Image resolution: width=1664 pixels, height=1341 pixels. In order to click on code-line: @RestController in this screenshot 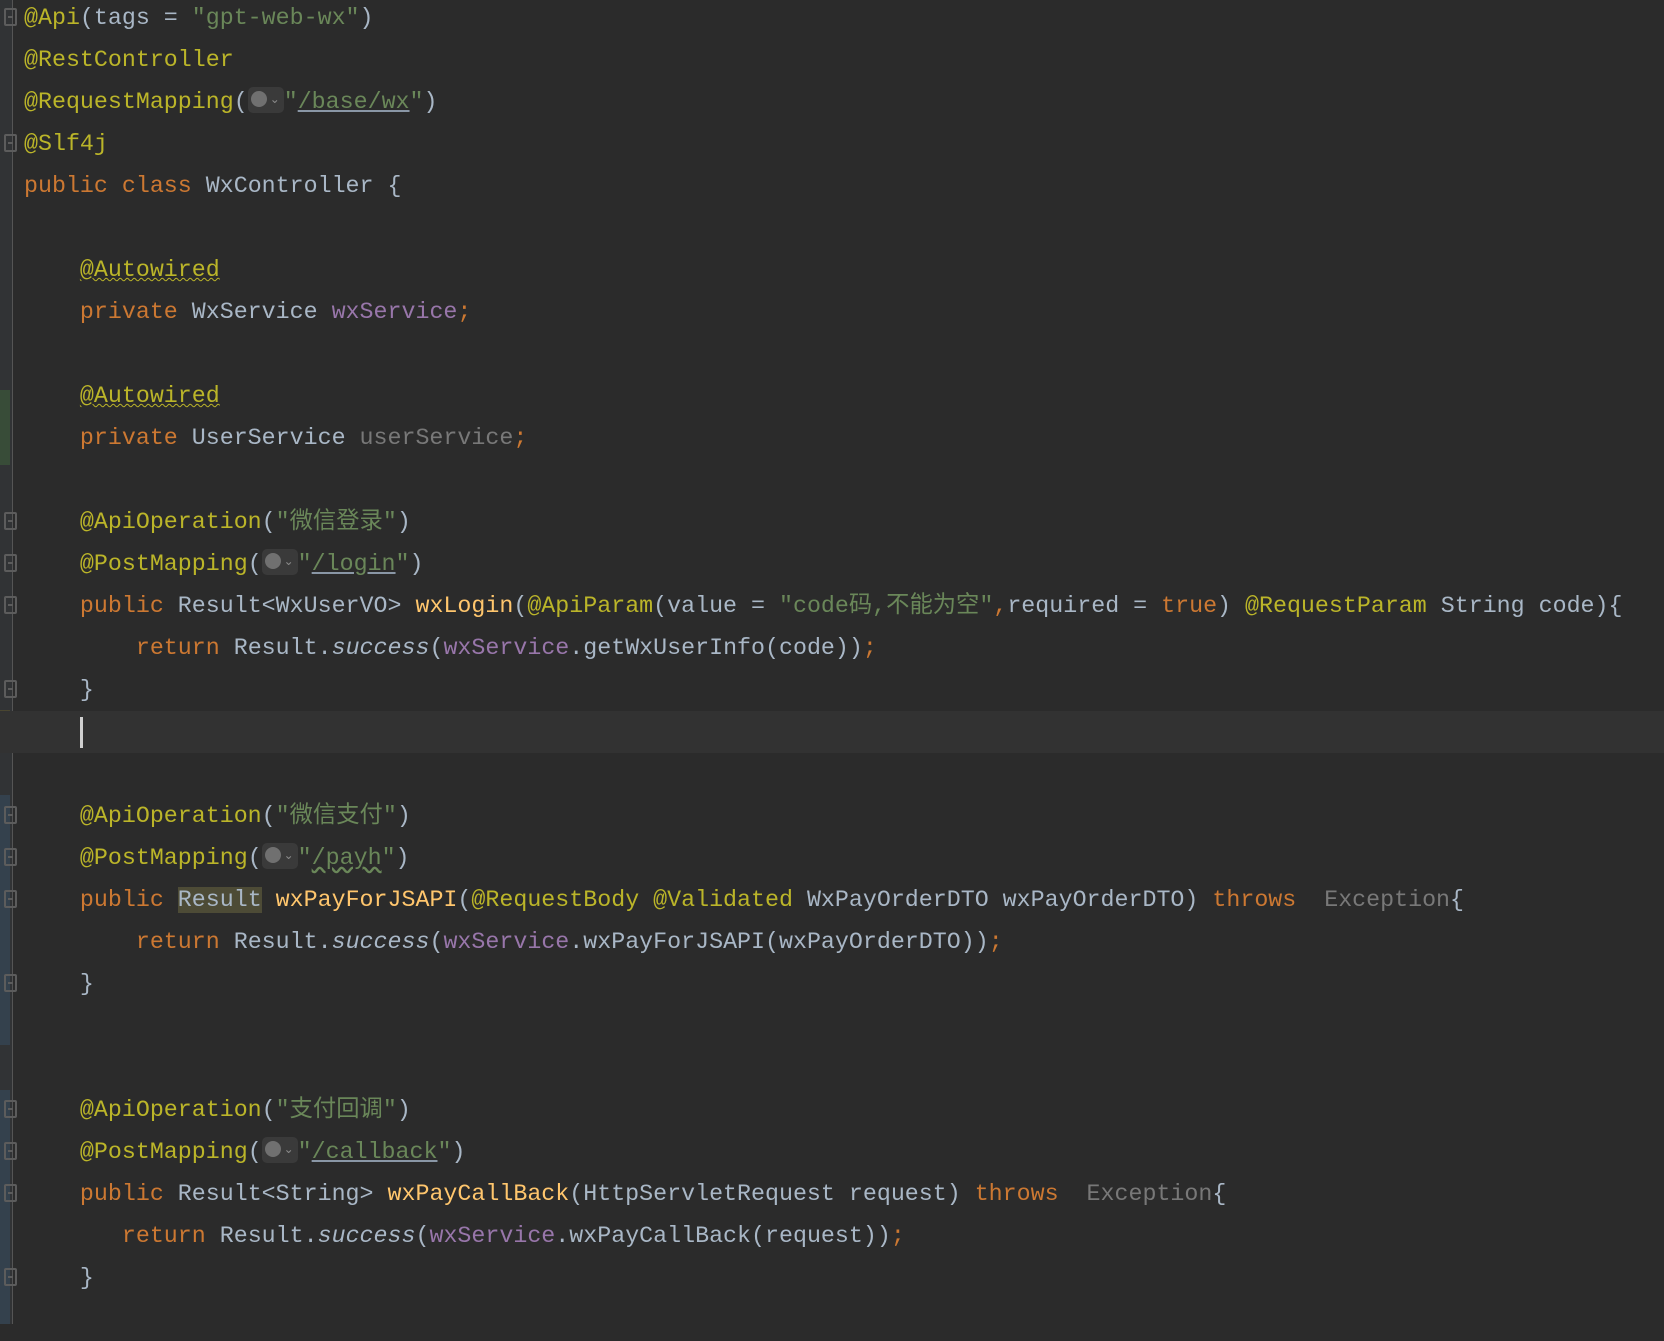, I will do `click(832, 60)`.